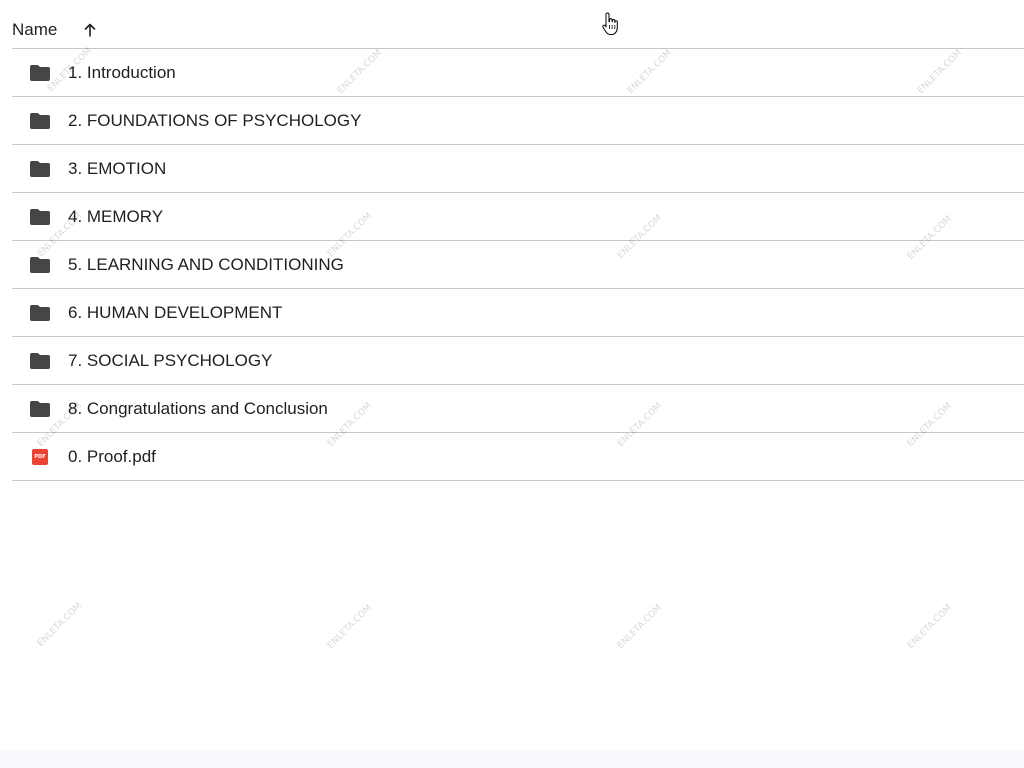 This screenshot has width=1024, height=768. What do you see at coordinates (518, 265) in the screenshot?
I see `folder-row: 5. LEARNING AND CONDITIONING` at bounding box center [518, 265].